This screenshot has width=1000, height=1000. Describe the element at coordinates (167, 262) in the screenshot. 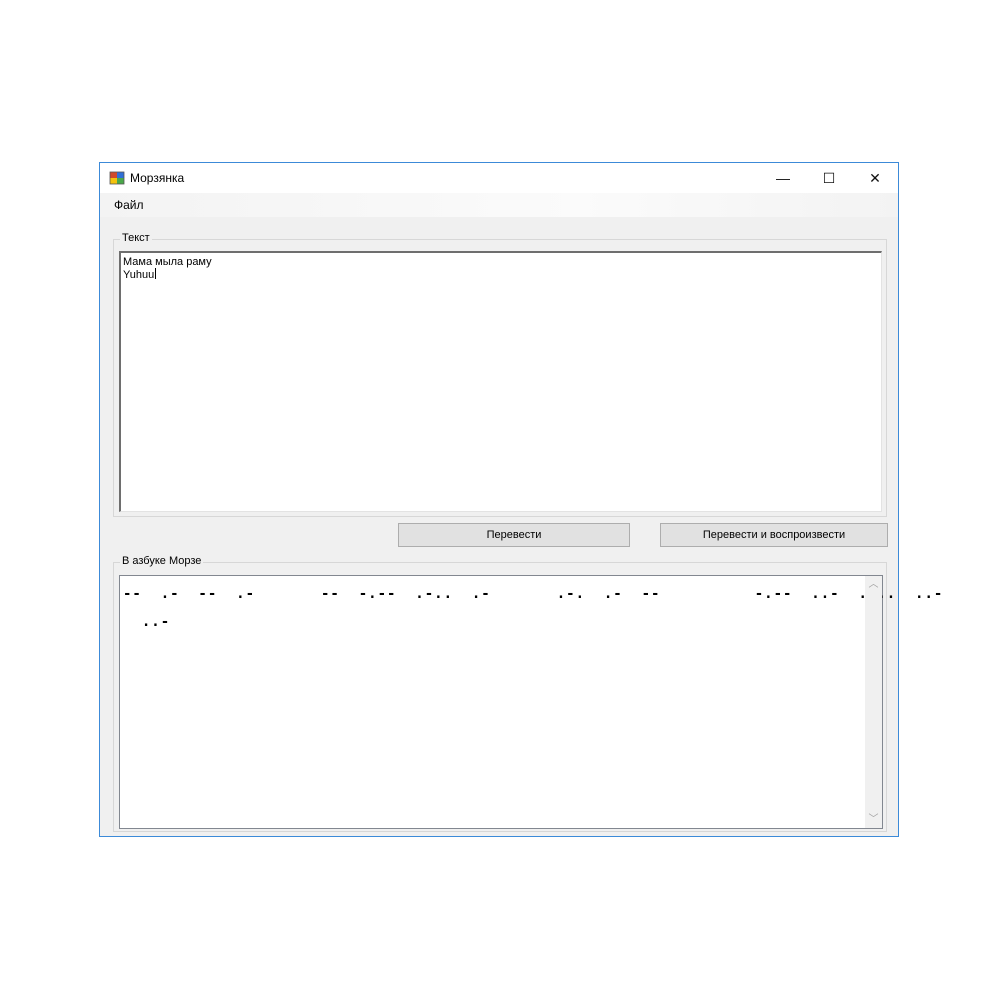

I see `text-line: Мама мыла раму` at that location.